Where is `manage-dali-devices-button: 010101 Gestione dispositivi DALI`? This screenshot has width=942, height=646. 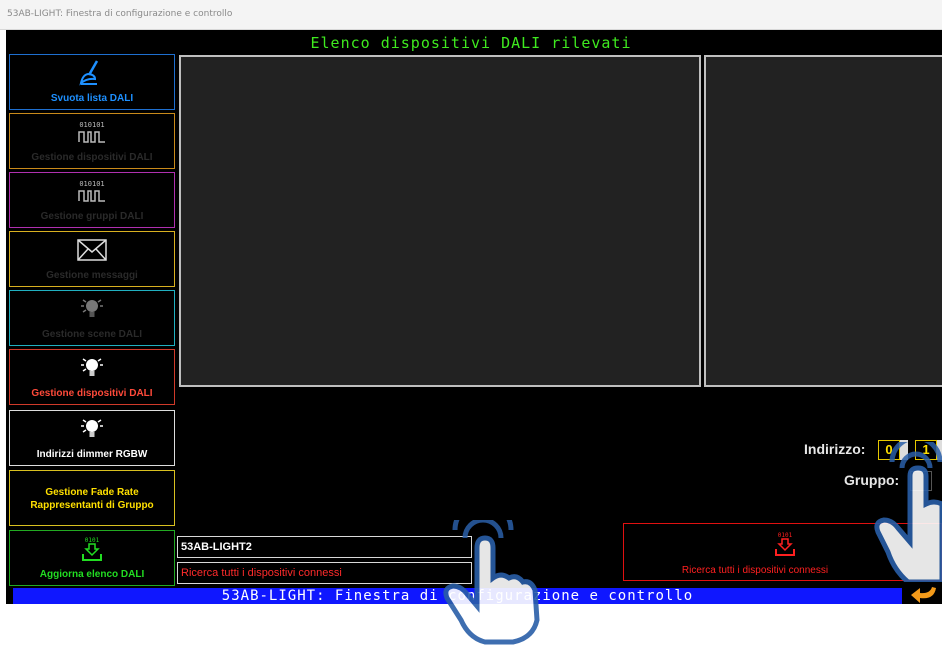 manage-dali-devices-button: 010101 Gestione dispositivi DALI is located at coordinates (92, 141).